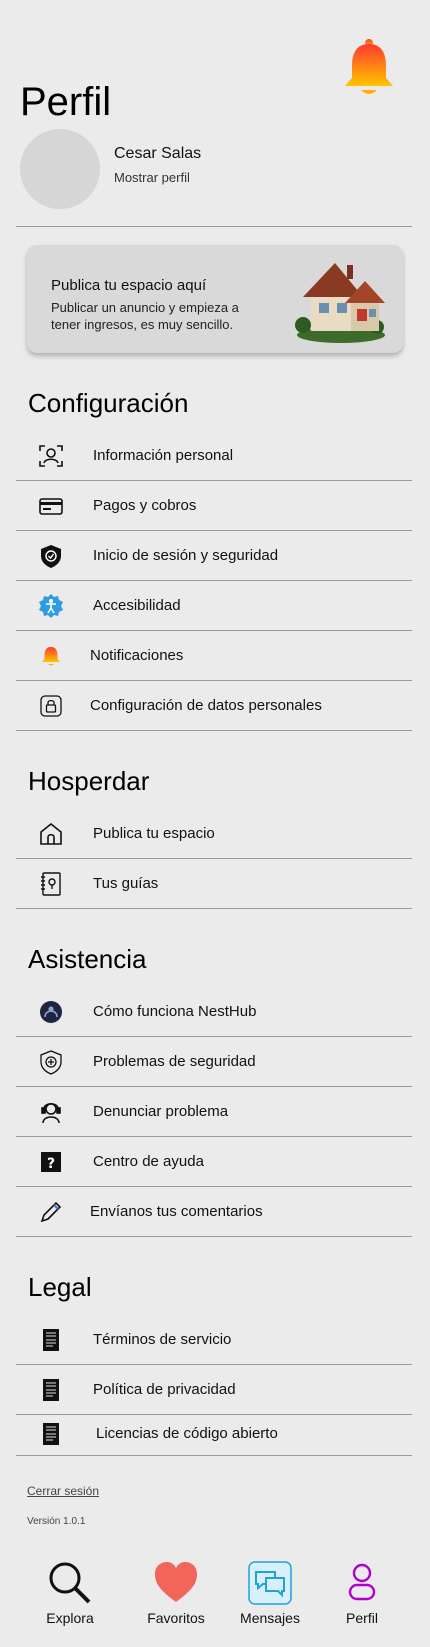  What do you see at coordinates (270, 1583) in the screenshot?
I see `chat-icon` at bounding box center [270, 1583].